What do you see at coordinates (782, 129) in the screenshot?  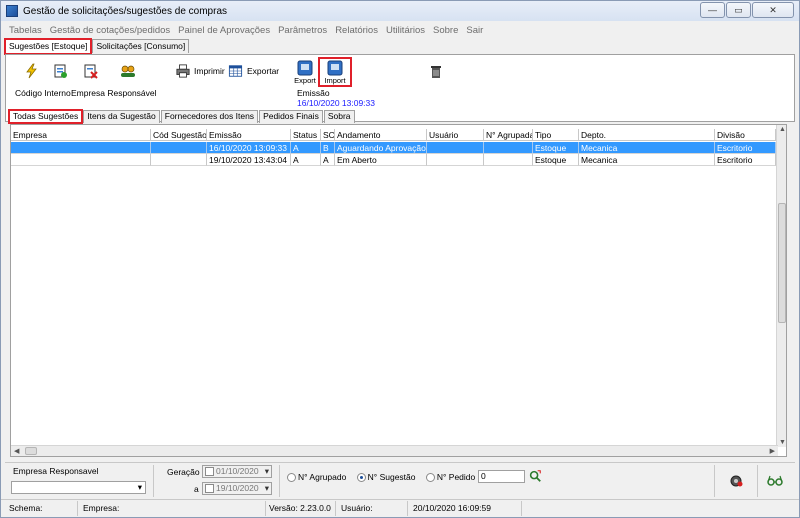 I see `scroll-up-icon: ▲` at bounding box center [782, 129].